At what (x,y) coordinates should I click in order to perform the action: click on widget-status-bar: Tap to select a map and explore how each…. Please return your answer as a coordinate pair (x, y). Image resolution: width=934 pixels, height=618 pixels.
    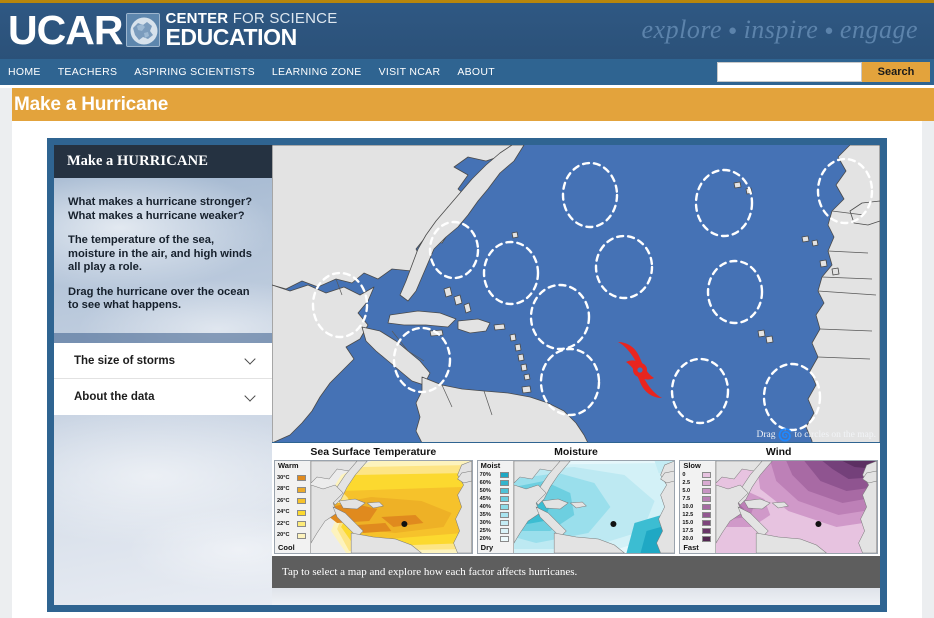
    Looking at the image, I should click on (576, 572).